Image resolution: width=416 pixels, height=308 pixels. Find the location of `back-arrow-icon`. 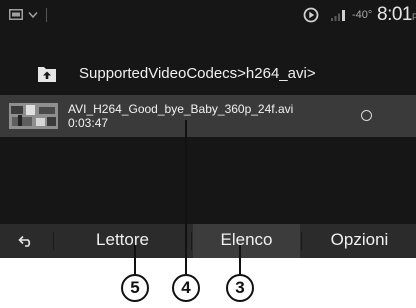

back-arrow-icon is located at coordinates (24, 241).